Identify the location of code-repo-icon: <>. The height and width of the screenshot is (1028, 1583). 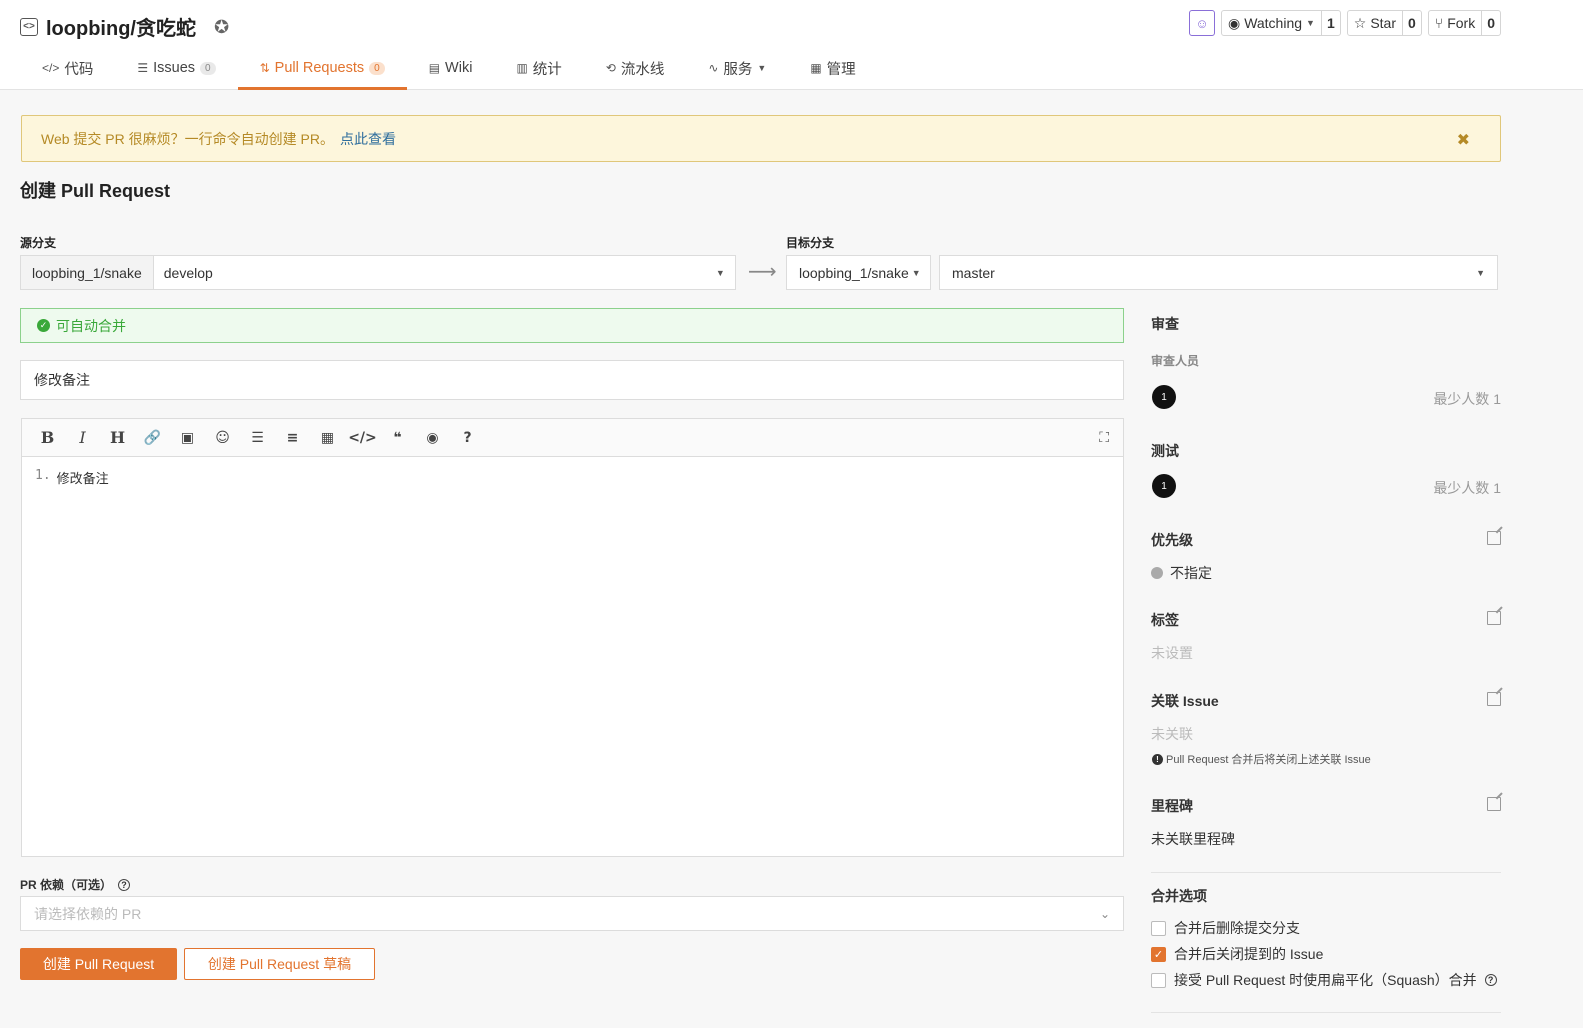
(29, 26).